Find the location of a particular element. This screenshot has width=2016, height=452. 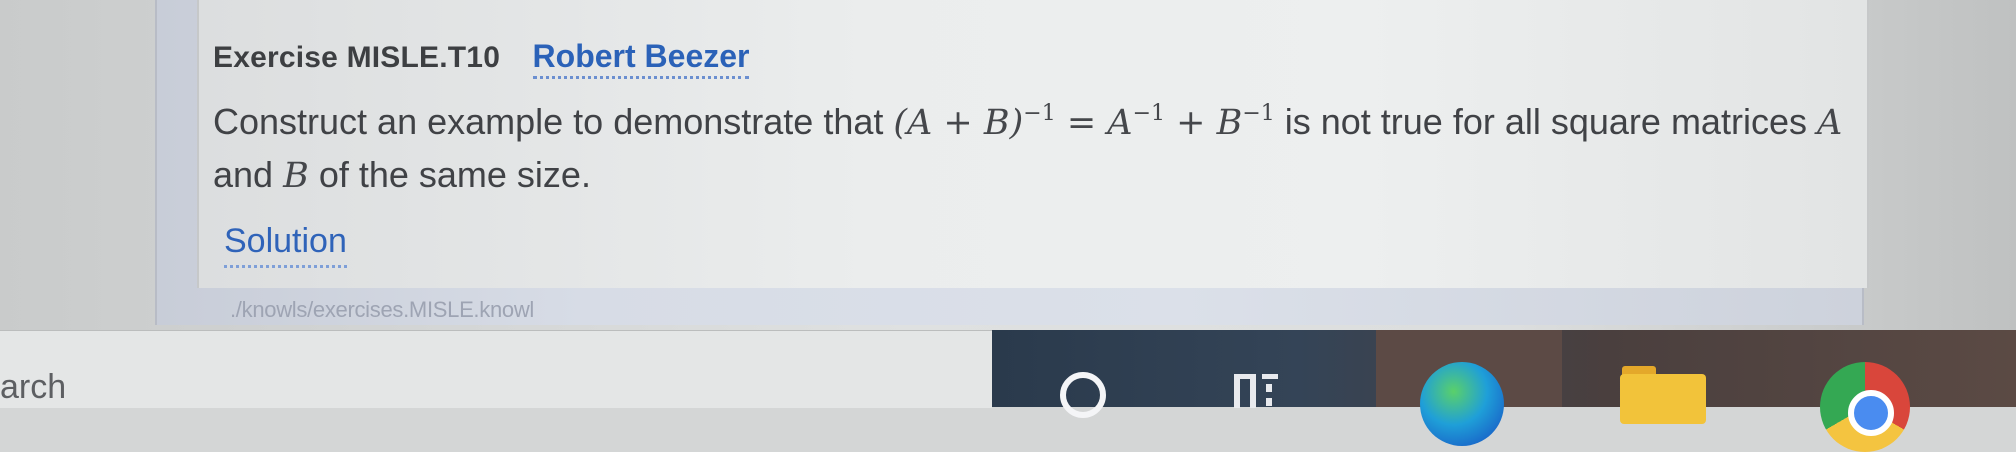

statement-text: is not true for all square matrices is located at coordinates (1545, 121).